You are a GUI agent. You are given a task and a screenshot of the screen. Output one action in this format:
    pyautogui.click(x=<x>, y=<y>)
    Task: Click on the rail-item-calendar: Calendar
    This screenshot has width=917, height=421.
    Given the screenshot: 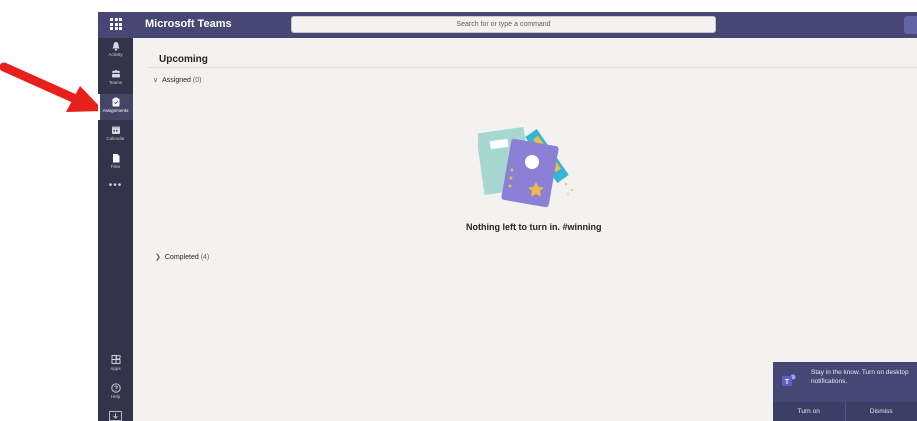 What is the action you would take?
    pyautogui.click(x=115, y=135)
    